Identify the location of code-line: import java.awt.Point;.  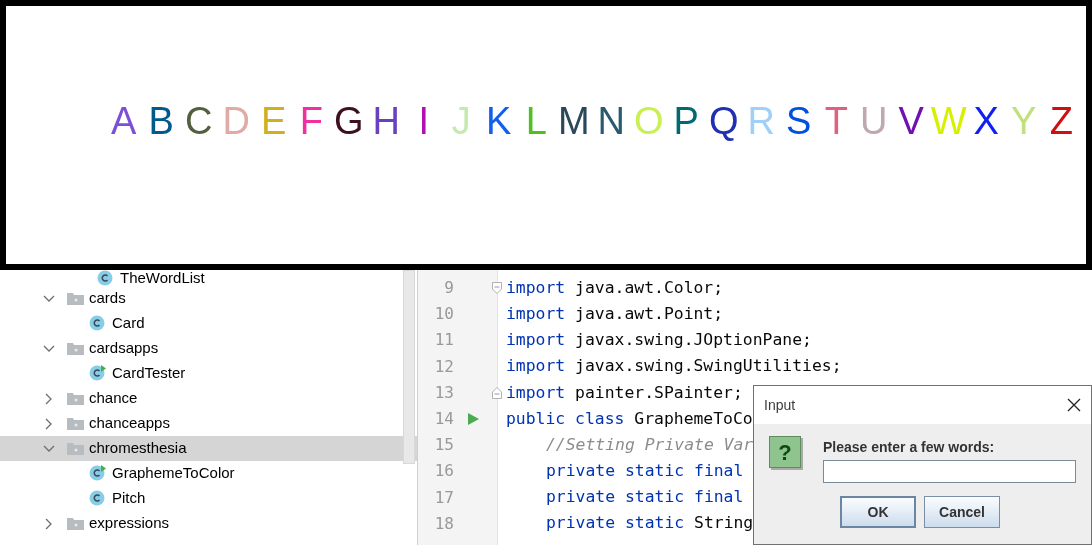
(615, 313).